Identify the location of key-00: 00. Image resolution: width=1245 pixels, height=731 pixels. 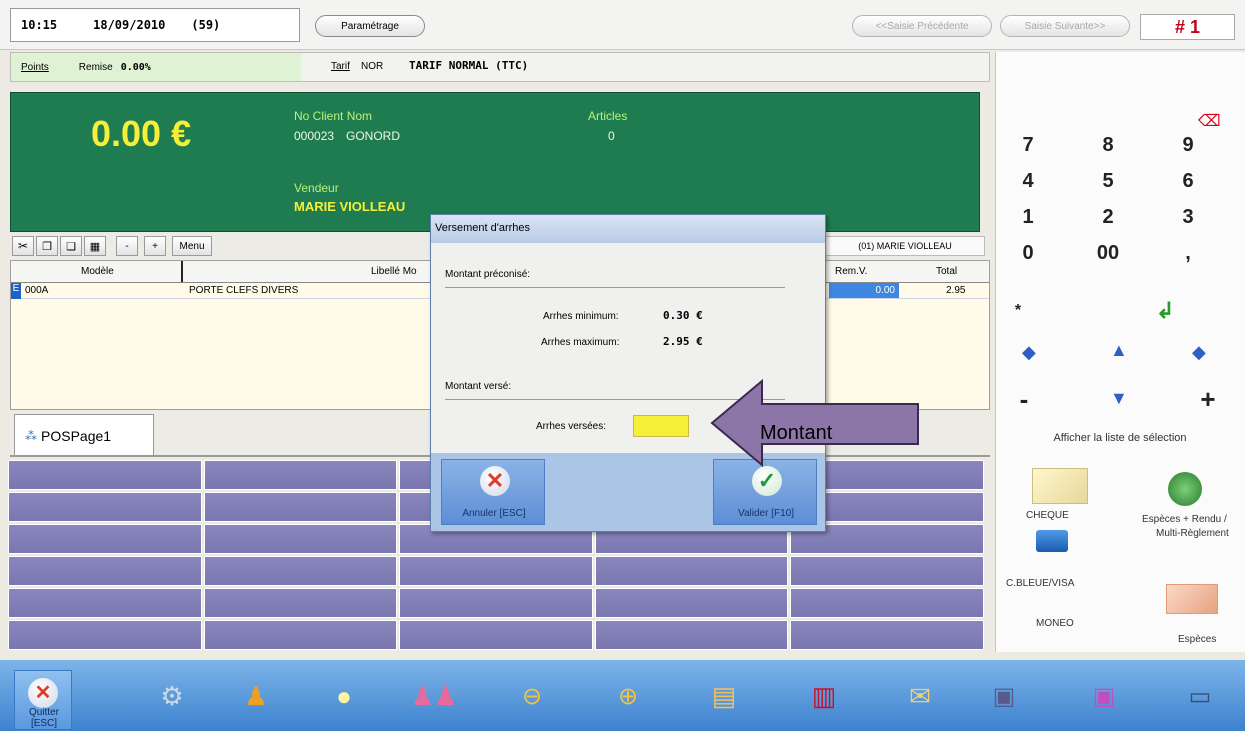
(1108, 253).